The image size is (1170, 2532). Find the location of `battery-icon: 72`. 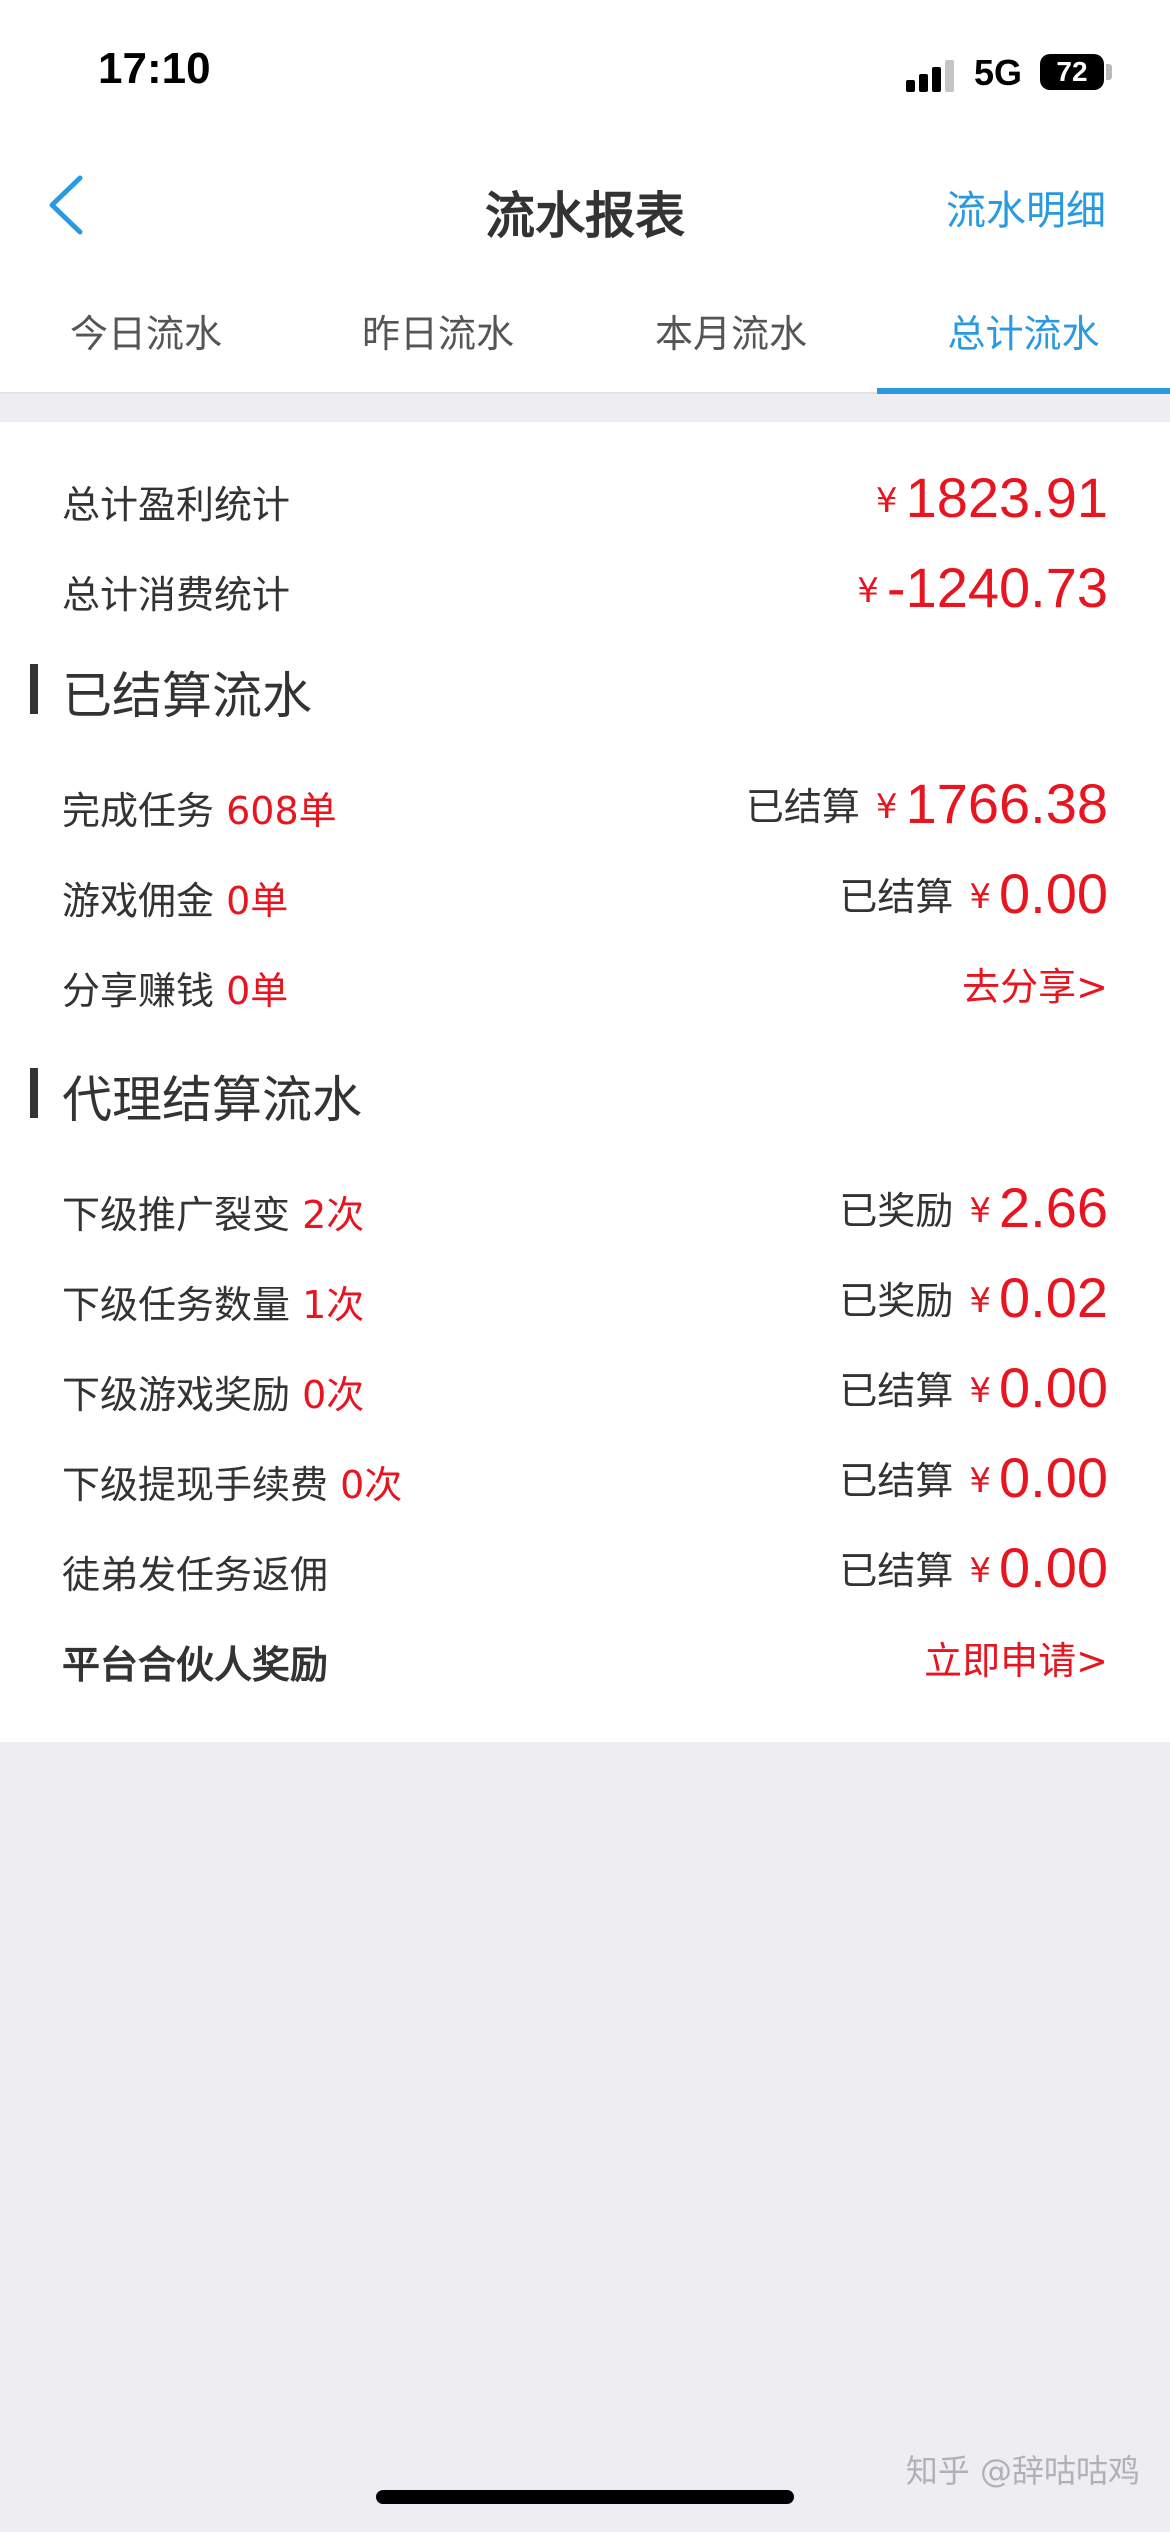

battery-icon: 72 is located at coordinates (1072, 72).